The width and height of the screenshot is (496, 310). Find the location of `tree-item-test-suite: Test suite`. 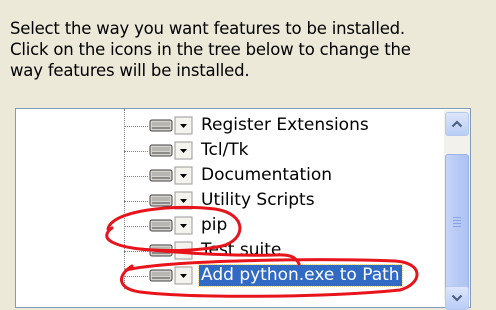

tree-item-test-suite: Test suite is located at coordinates (231, 251).